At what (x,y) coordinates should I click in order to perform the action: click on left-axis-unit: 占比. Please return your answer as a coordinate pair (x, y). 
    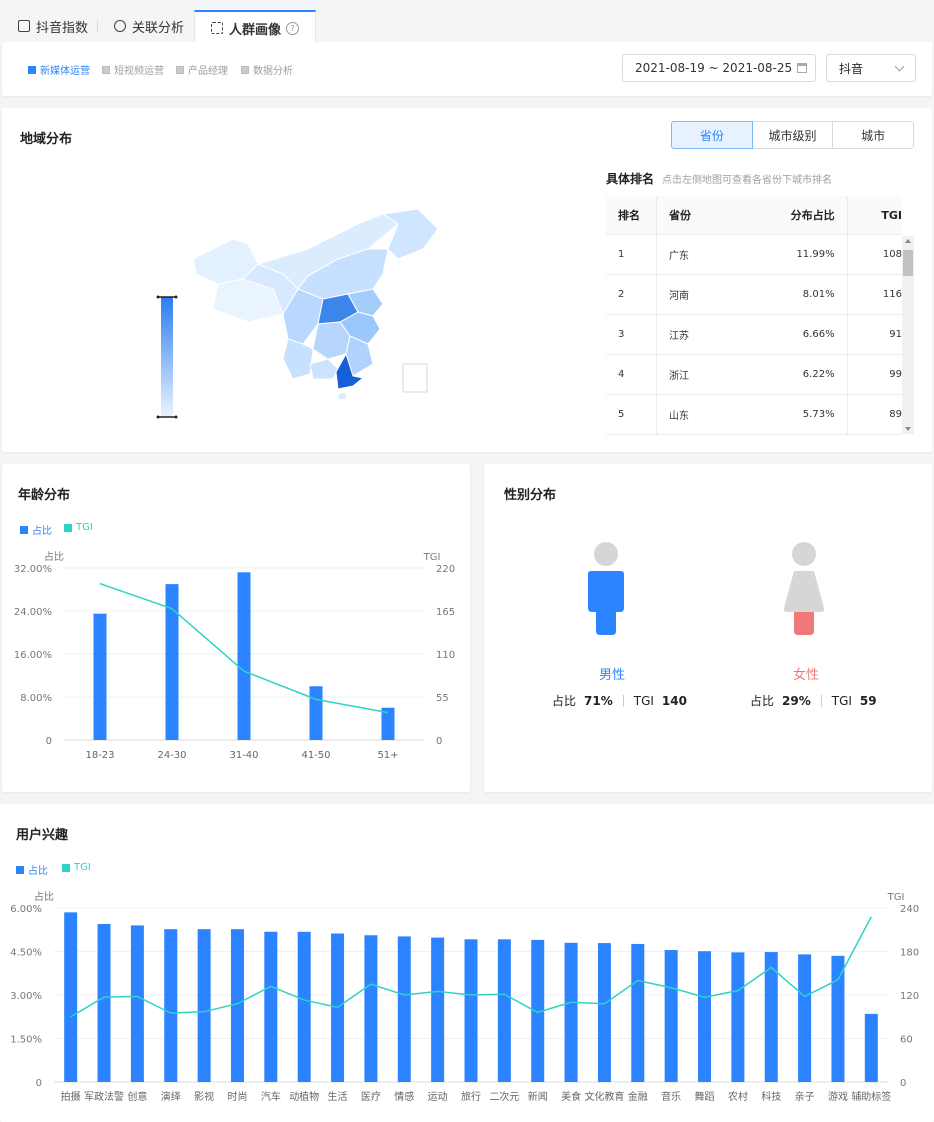
    Looking at the image, I should click on (44, 896).